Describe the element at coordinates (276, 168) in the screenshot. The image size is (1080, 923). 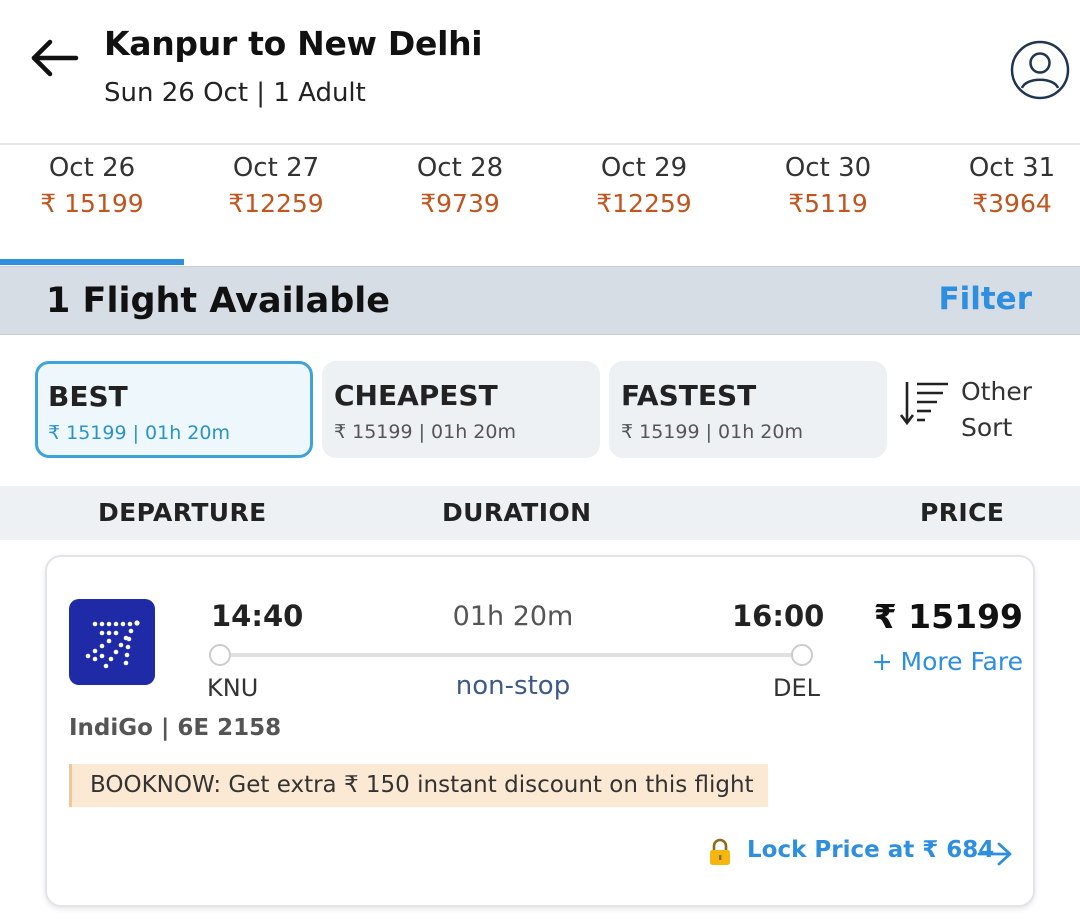
I see `date-label: Oct 27` at that location.